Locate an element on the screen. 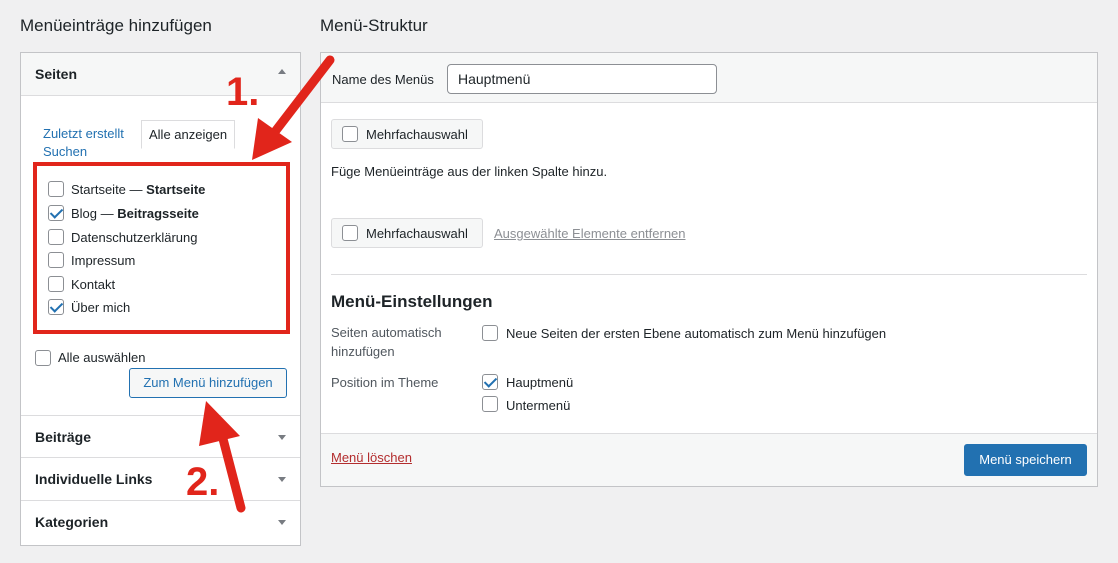 The image size is (1118, 563). annotation-arrows is located at coordinates (267, 284).